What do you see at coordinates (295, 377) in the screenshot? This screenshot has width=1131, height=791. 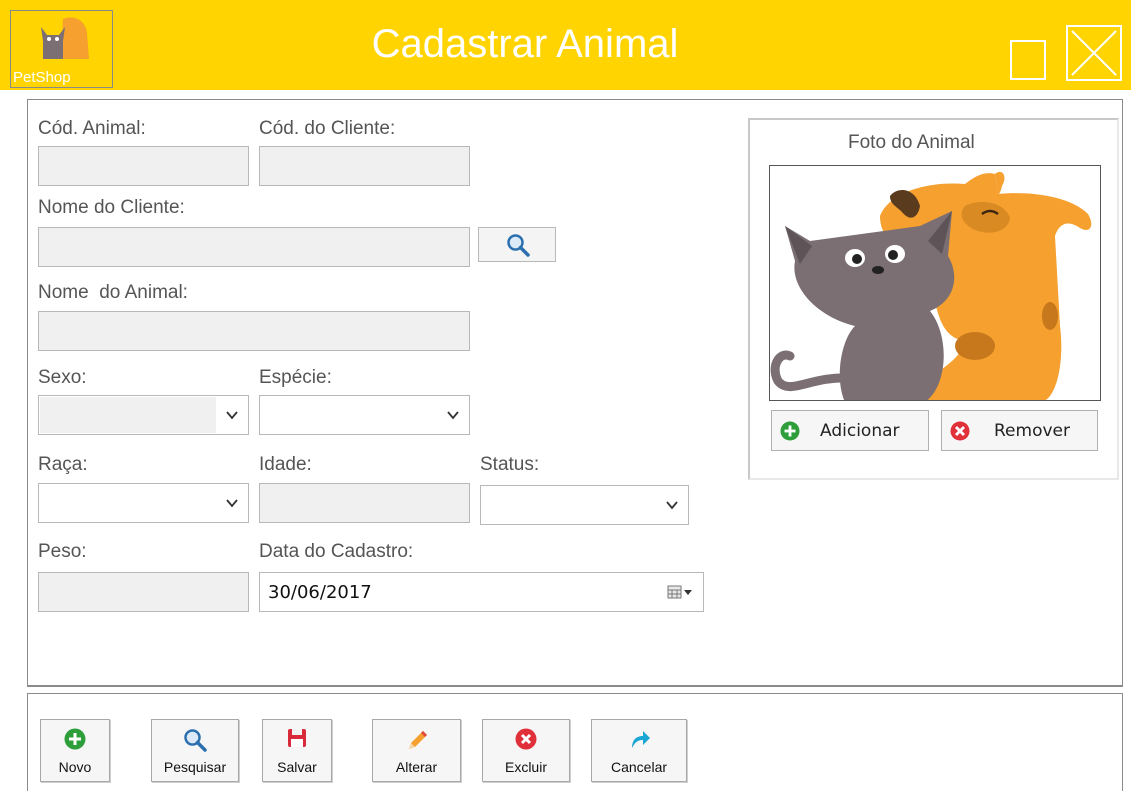 I see `especie-label: Espécie:` at bounding box center [295, 377].